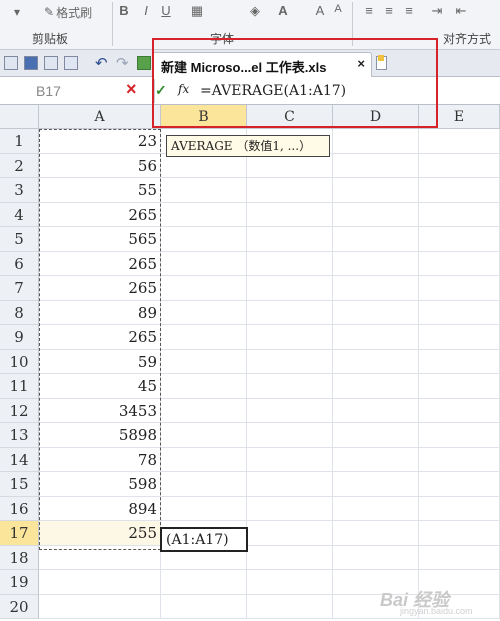 The height and width of the screenshot is (621, 500). What do you see at coordinates (19, 190) in the screenshot?
I see `row-header: 3` at bounding box center [19, 190].